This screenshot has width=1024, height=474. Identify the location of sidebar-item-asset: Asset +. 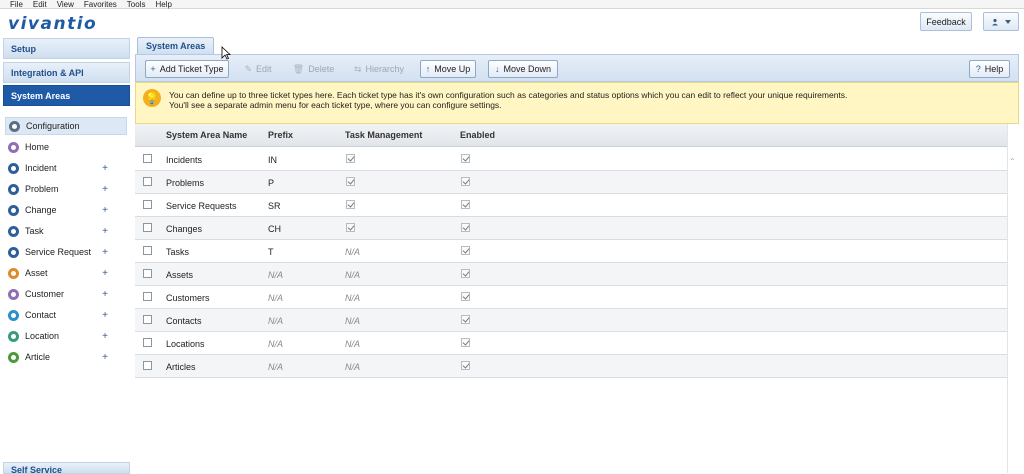
(67, 273).